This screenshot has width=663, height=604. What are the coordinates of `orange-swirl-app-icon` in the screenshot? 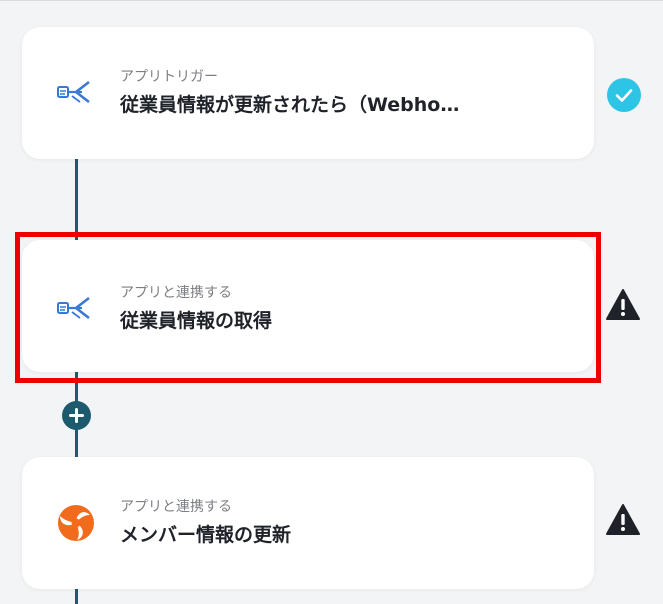 It's located at (76, 523).